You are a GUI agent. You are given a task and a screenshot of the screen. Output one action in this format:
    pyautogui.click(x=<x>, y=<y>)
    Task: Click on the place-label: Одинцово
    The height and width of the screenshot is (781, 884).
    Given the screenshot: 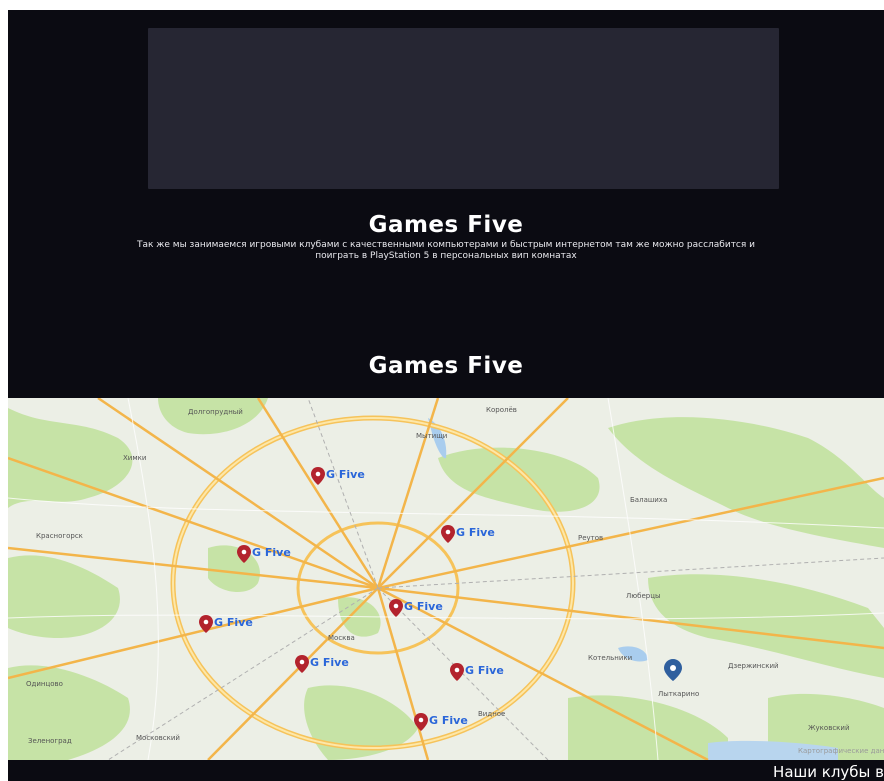 What is the action you would take?
    pyautogui.click(x=44, y=684)
    